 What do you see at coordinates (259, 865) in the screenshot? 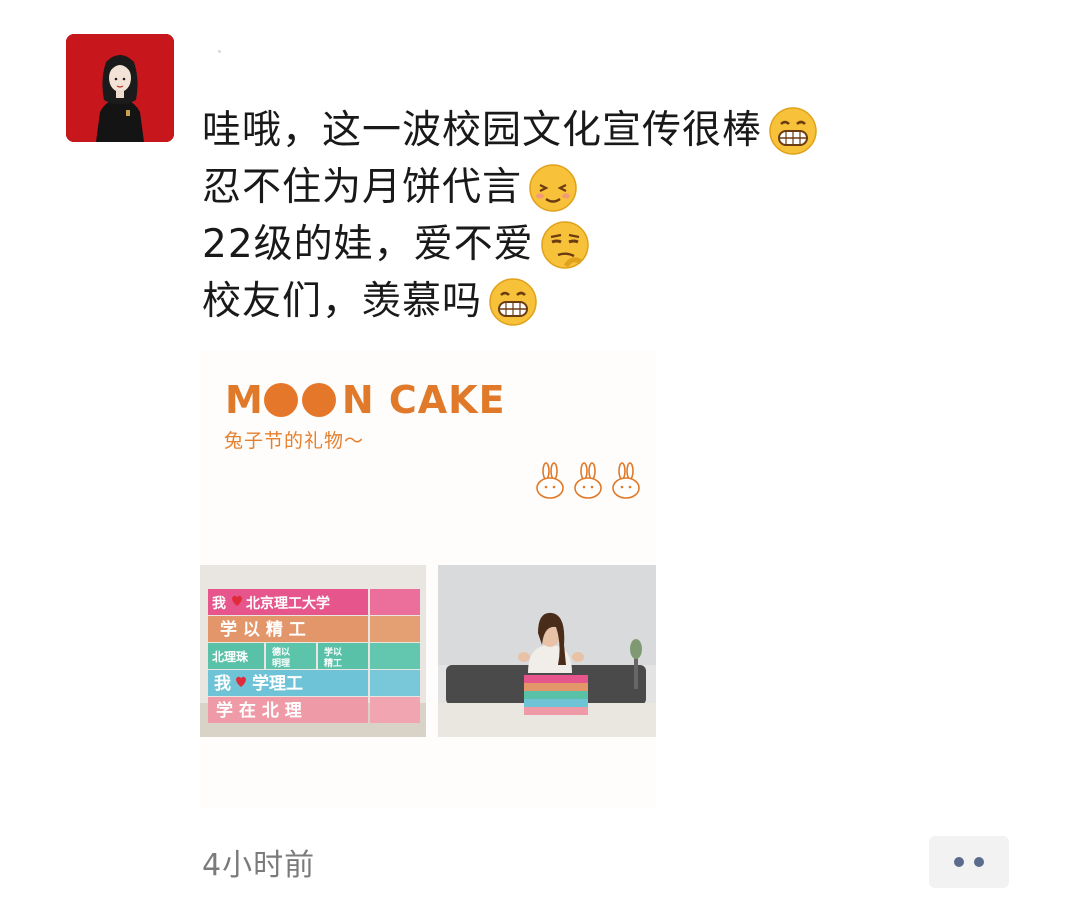
I see `post-timestamp: 4小时前` at bounding box center [259, 865].